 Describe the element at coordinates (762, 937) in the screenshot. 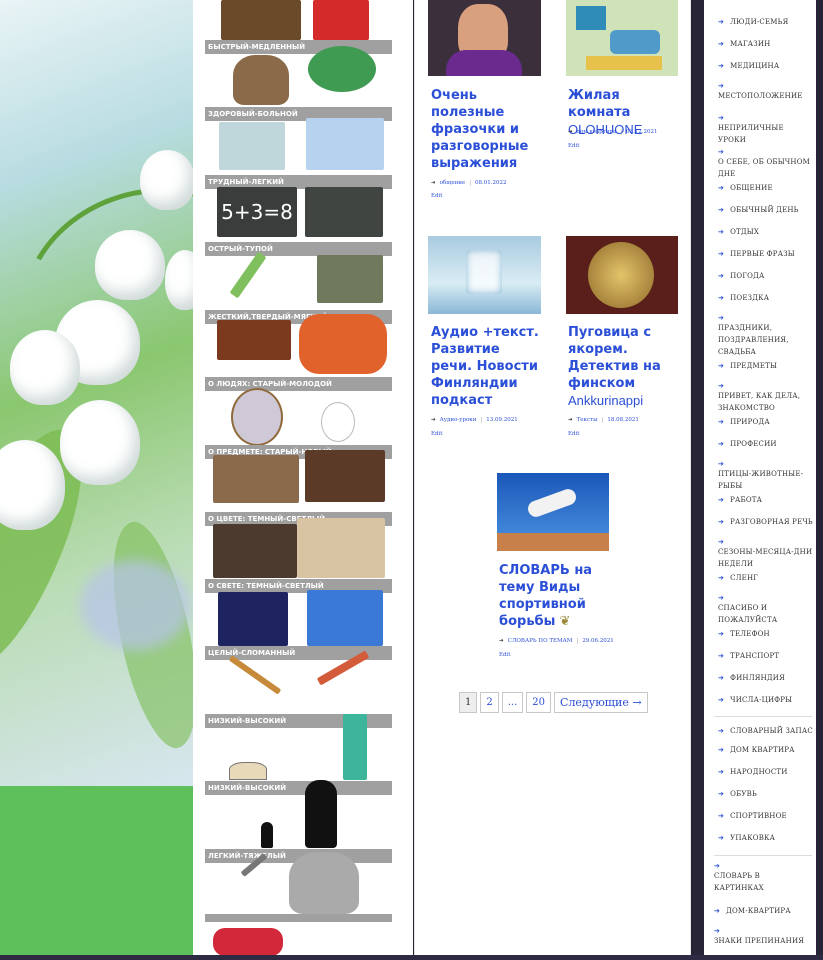

I see `sidebar-category-link: ➔ знаки препинания` at that location.